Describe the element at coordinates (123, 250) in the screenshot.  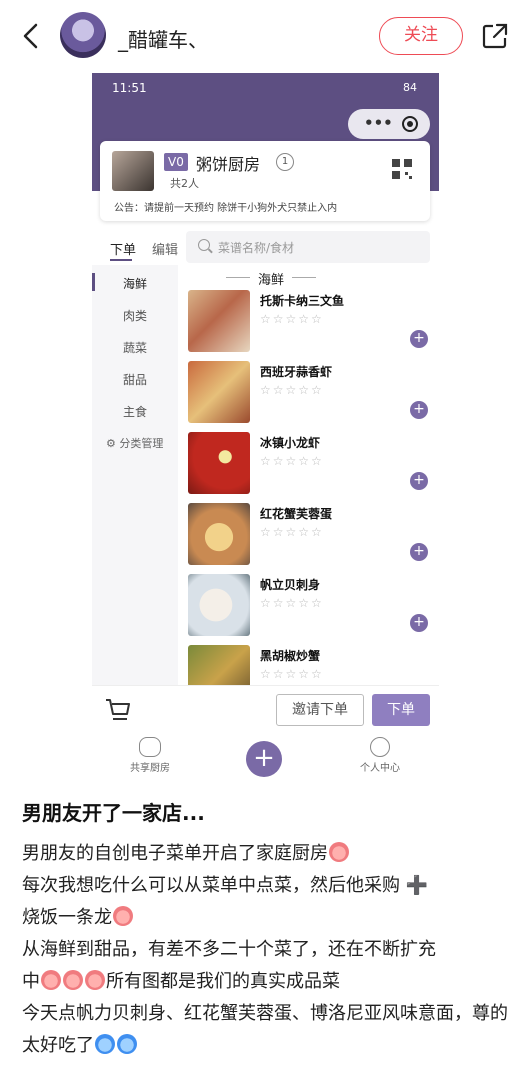
I see `tab-order: 下单` at that location.